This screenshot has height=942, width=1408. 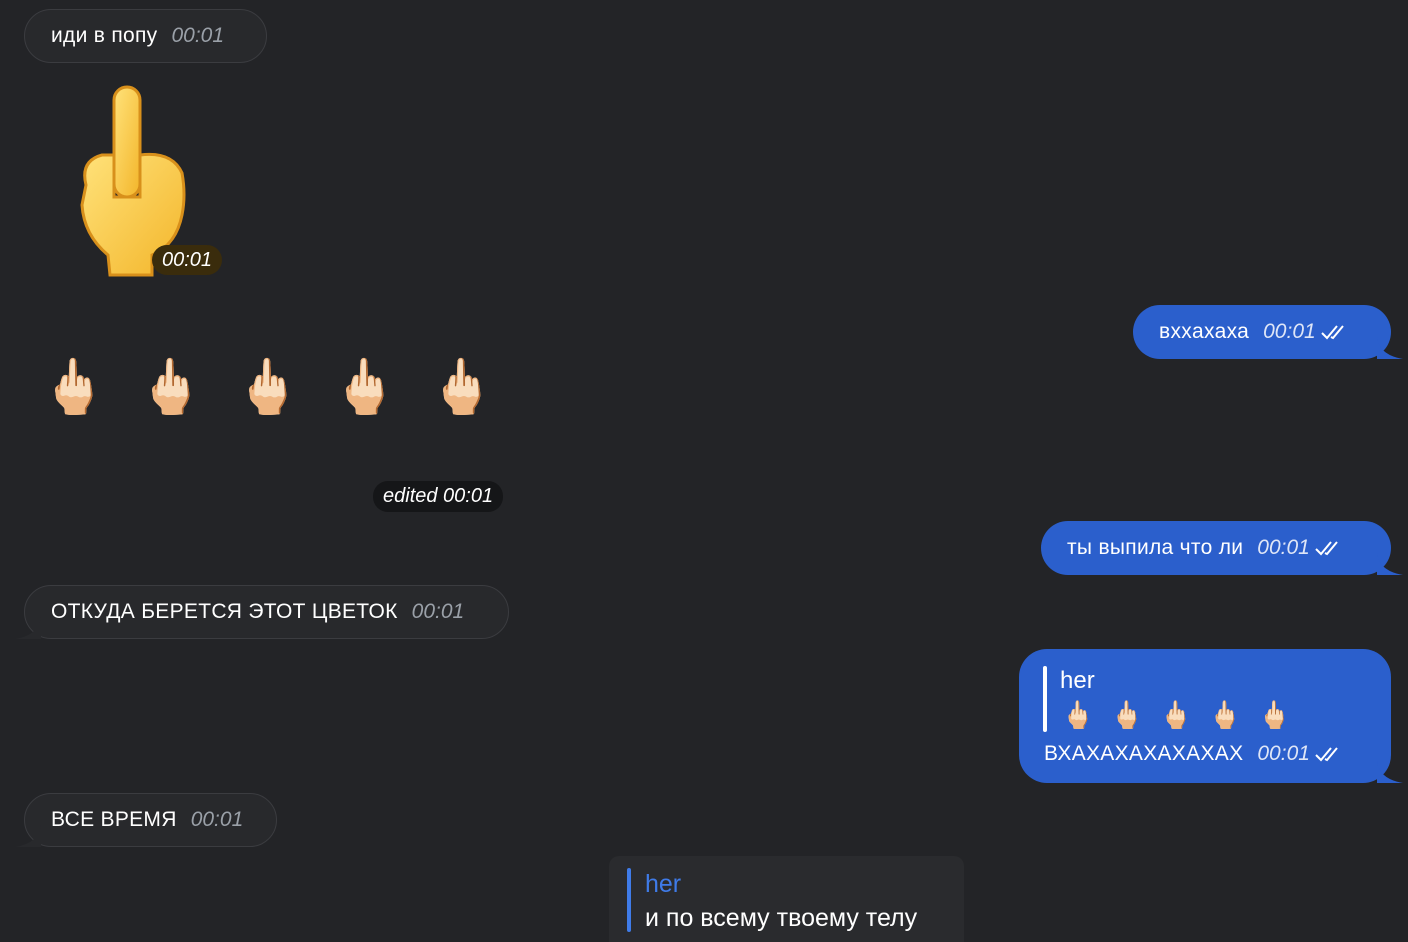 I want to click on message-outgoing: вхxахаха 00:01, so click(x=1268, y=332).